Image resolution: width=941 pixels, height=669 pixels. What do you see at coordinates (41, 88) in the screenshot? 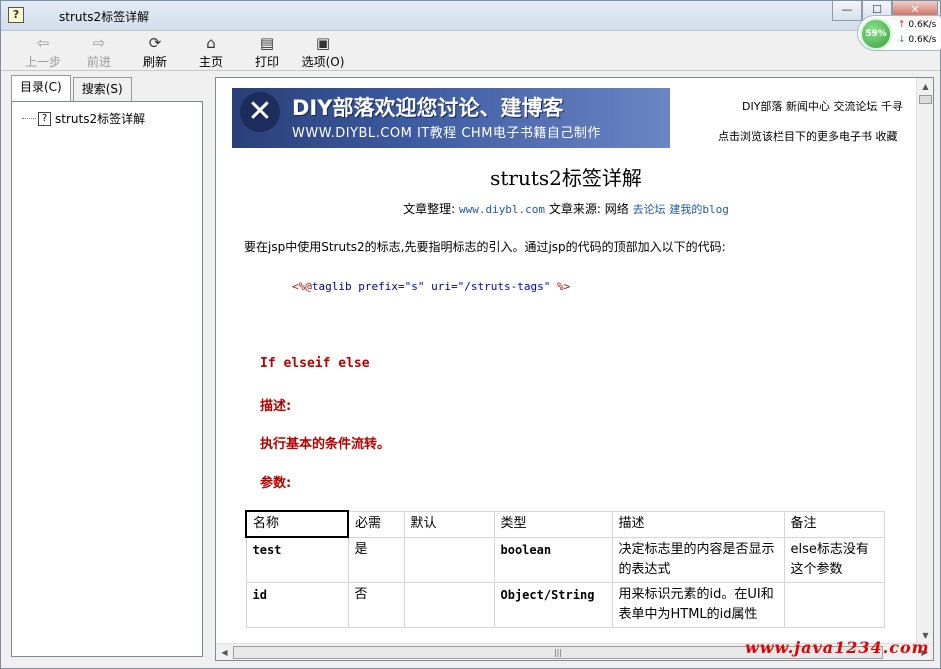
I see `tab-contents: 目录(C)` at bounding box center [41, 88].